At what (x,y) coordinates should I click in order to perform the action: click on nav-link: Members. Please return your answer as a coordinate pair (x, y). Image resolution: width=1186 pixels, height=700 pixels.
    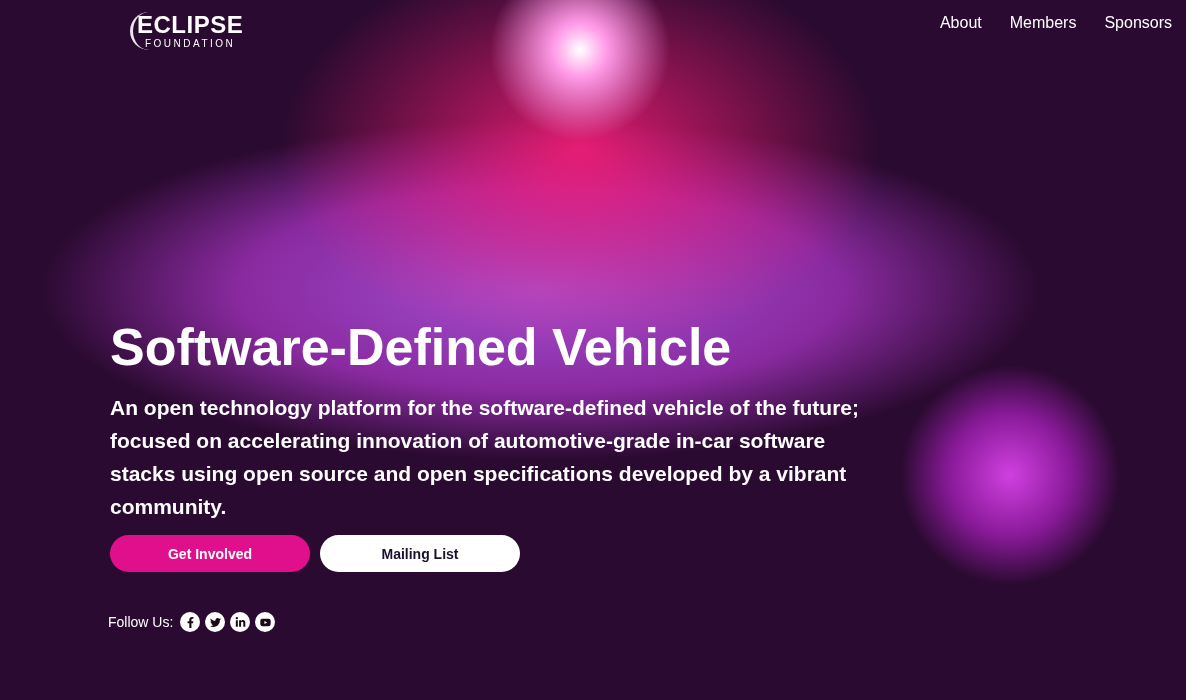
    Looking at the image, I should click on (1043, 23).